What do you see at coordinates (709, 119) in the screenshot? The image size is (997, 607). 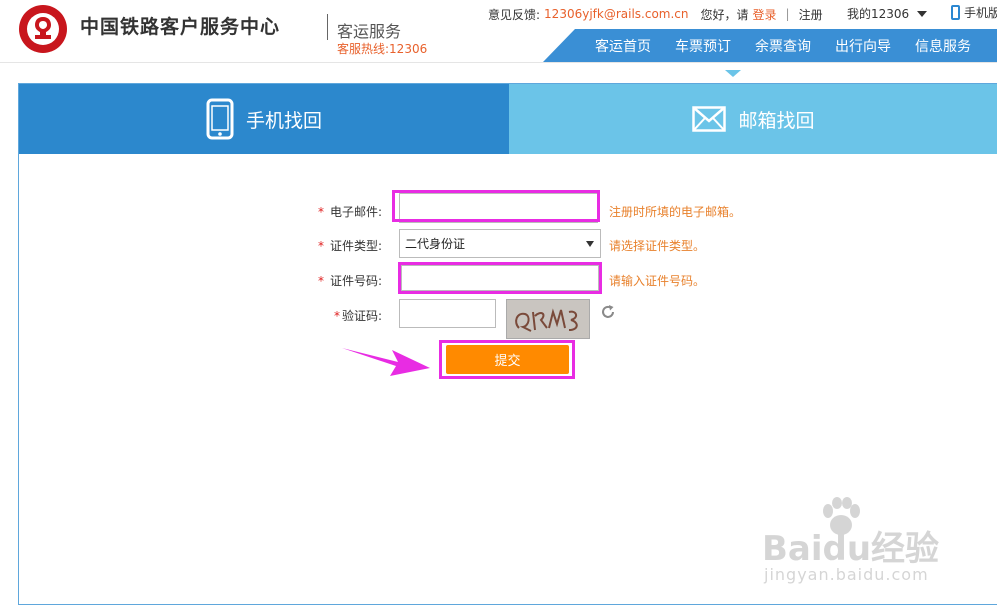 I see `envelope-icon` at bounding box center [709, 119].